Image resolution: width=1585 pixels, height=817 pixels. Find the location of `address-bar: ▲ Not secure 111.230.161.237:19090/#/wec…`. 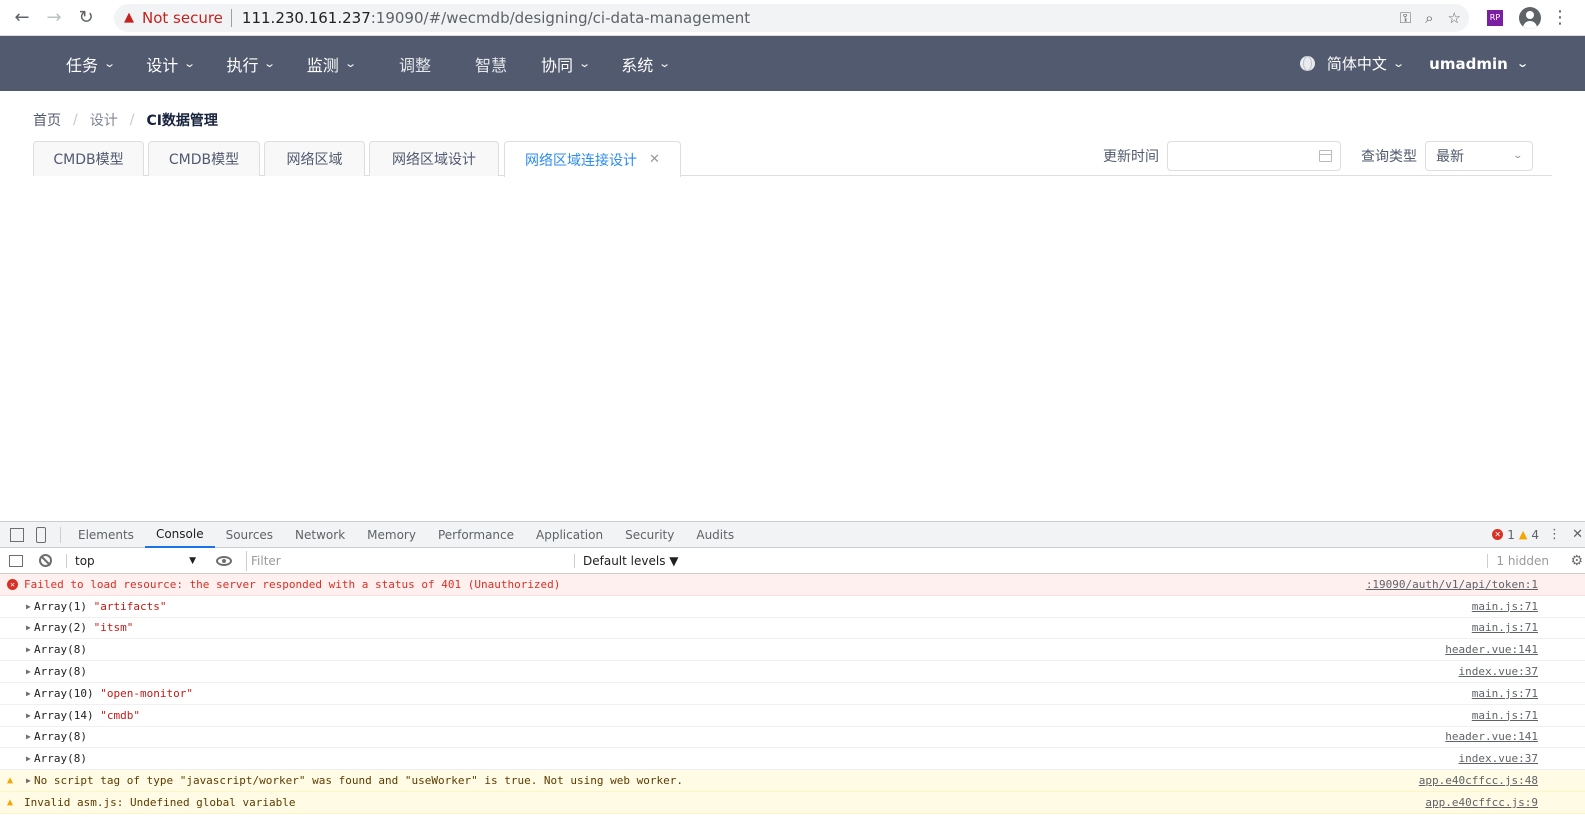

address-bar: ▲ Not secure 111.230.161.237:19090/#/wec… is located at coordinates (791, 17).